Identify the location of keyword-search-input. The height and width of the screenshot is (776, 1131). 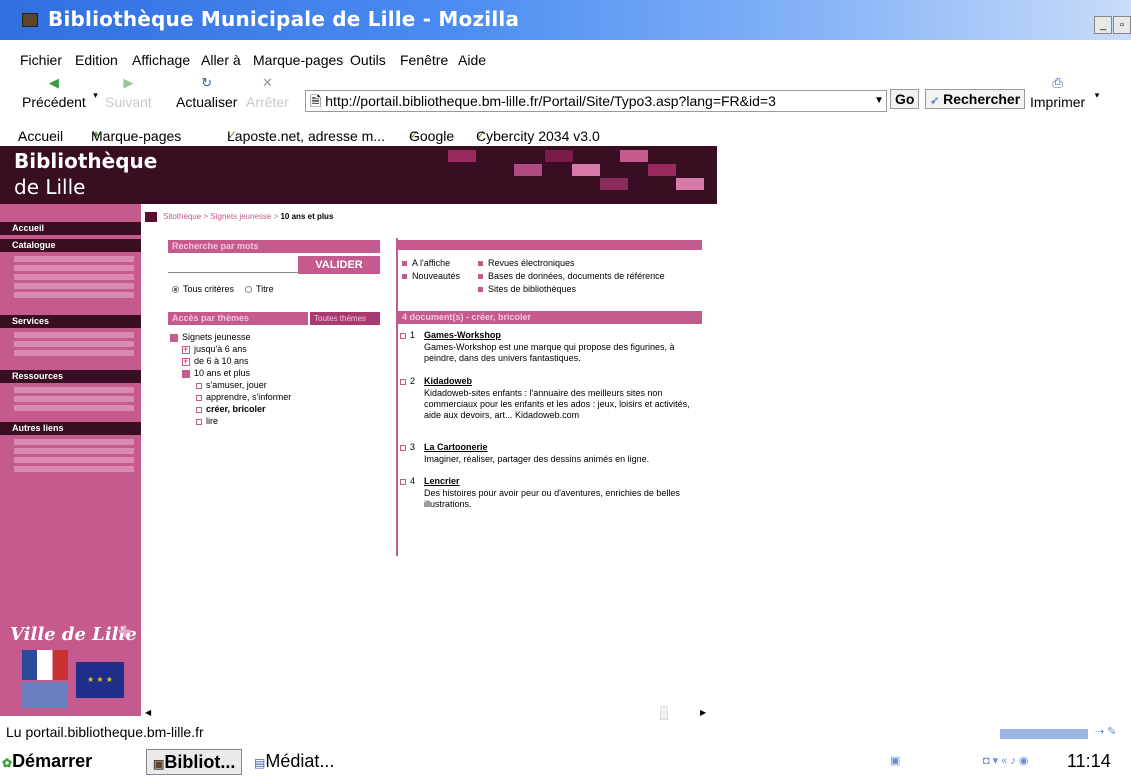
(233, 265).